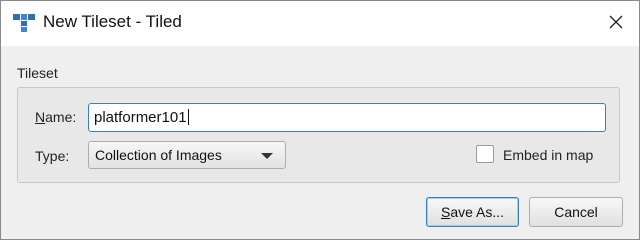 The image size is (640, 240). I want to click on window-title: New Tileset - Tiled, so click(112, 21).